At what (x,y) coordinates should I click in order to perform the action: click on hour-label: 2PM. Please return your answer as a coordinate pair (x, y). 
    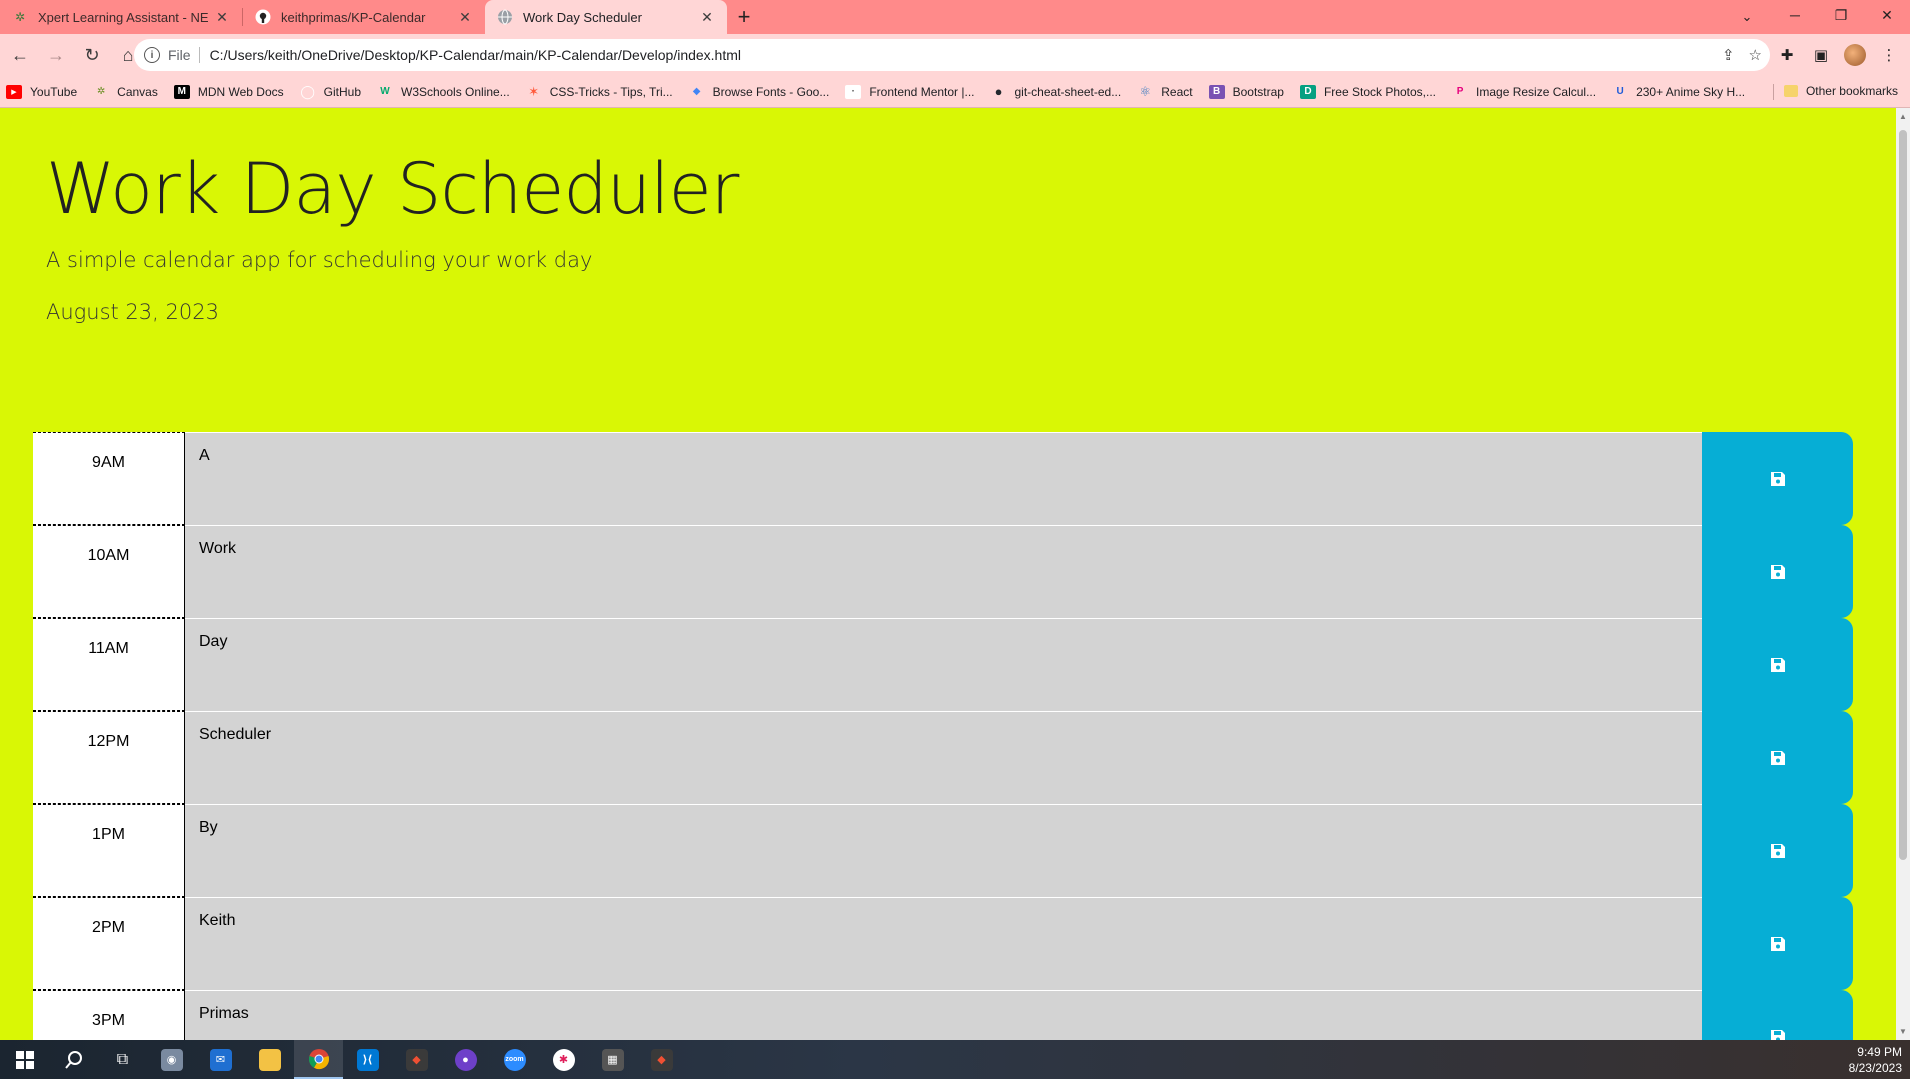
    Looking at the image, I should click on (109, 943).